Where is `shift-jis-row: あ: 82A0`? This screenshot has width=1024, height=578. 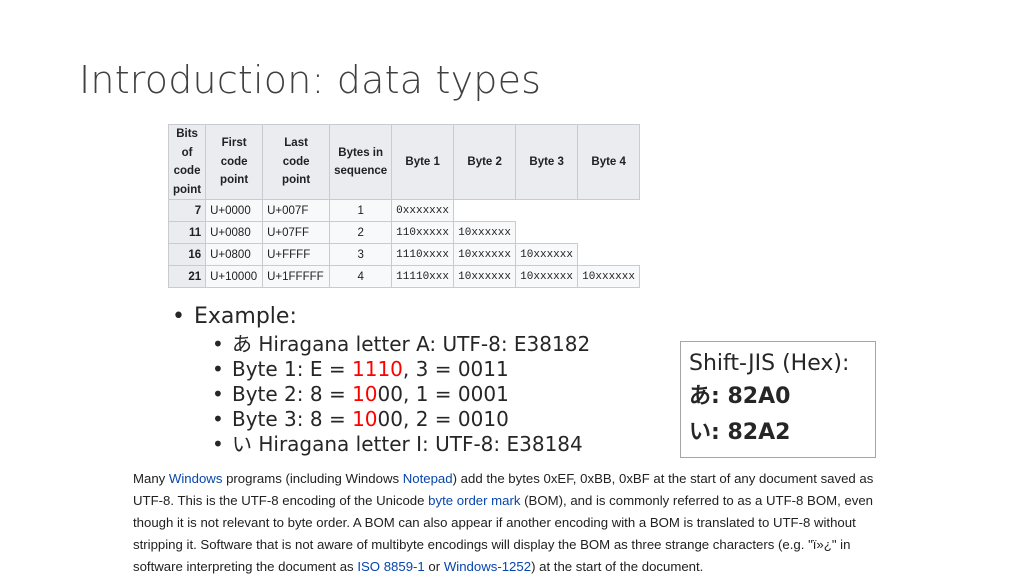 shift-jis-row: あ: 82A0 is located at coordinates (778, 397).